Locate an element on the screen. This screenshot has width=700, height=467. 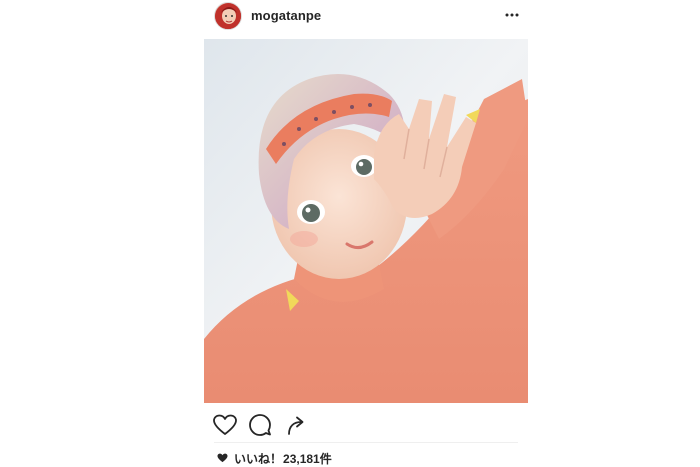
divider is located at coordinates (366, 442).